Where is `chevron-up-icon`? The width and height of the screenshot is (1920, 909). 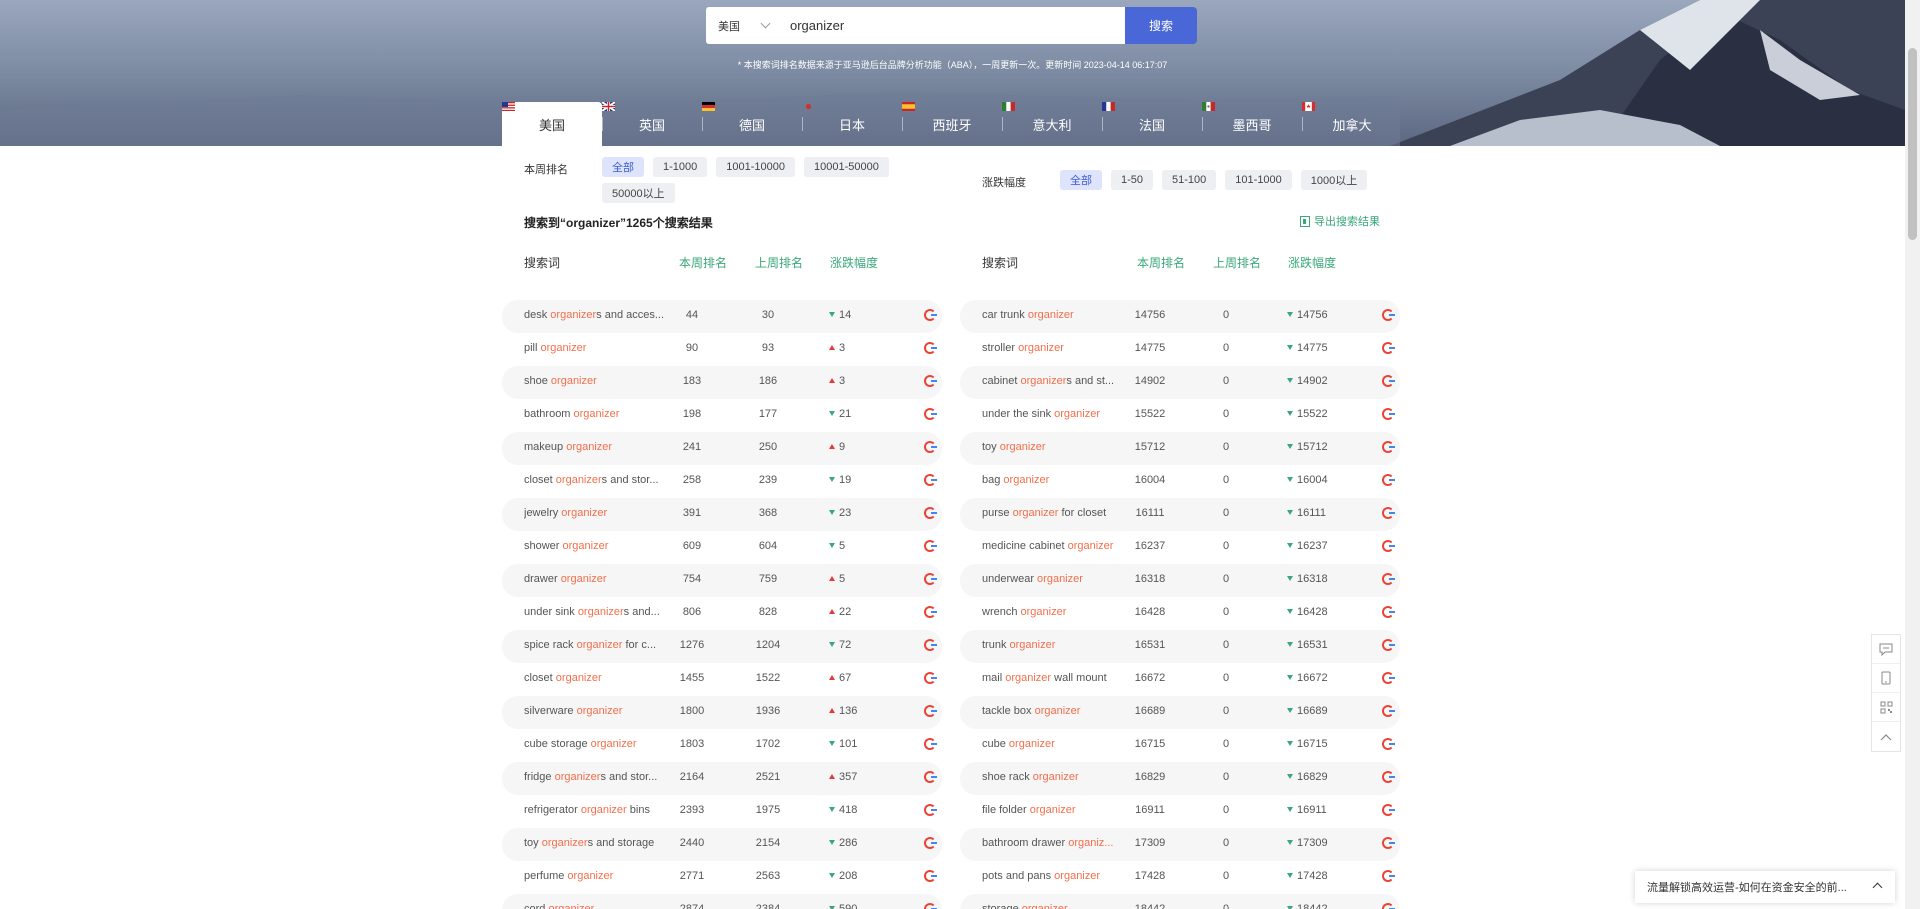
chevron-up-icon is located at coordinates (1877, 887).